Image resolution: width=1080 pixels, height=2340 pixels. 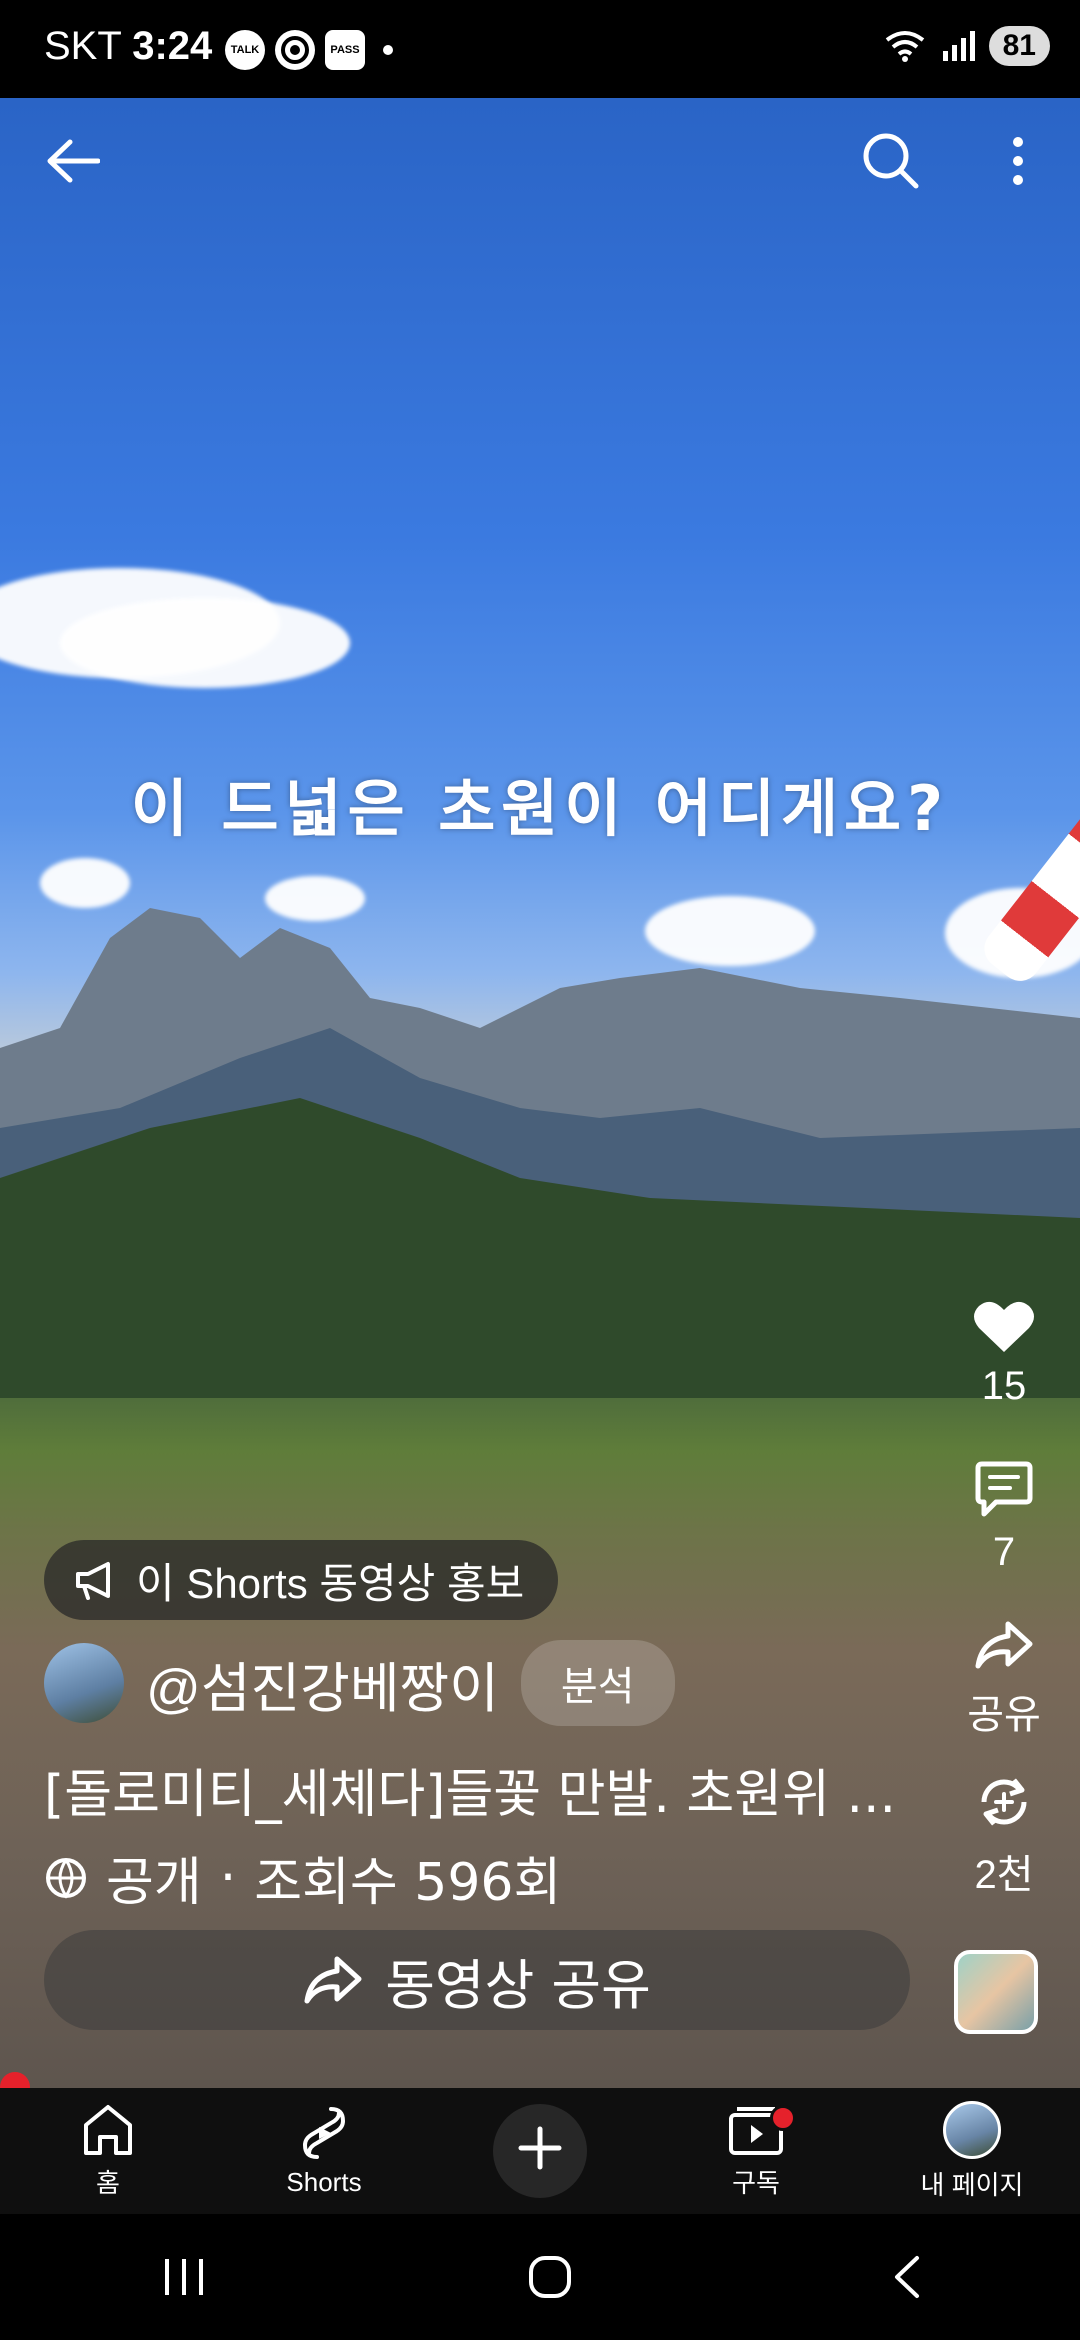 I want to click on notification-icons: TALK PASS, so click(x=309, y=50).